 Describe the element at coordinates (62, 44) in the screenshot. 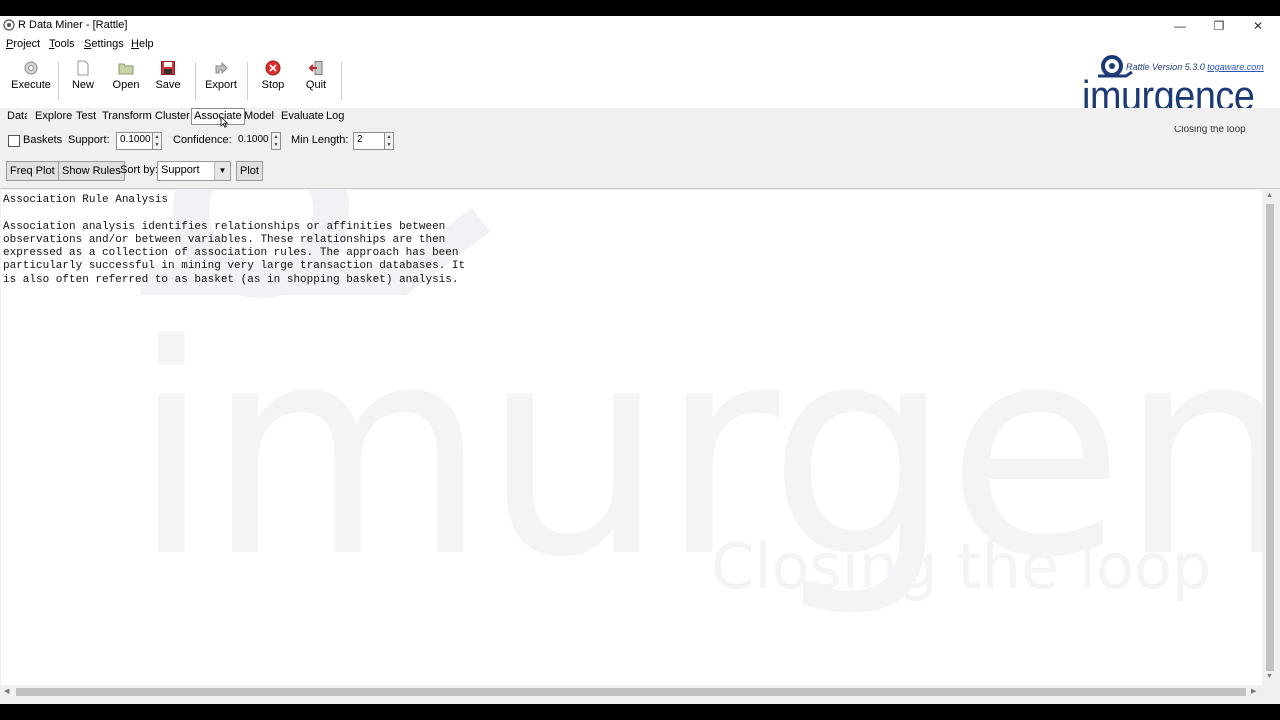

I see `menu-tools: Tools` at that location.